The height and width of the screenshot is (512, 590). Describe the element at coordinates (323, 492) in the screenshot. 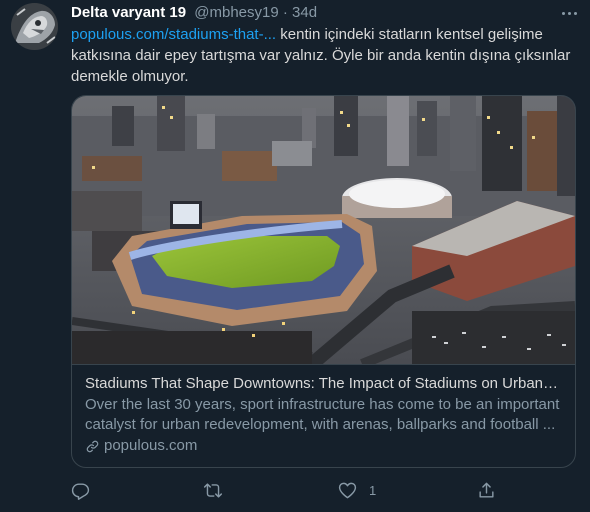

I see `tweet-actions: 1` at that location.